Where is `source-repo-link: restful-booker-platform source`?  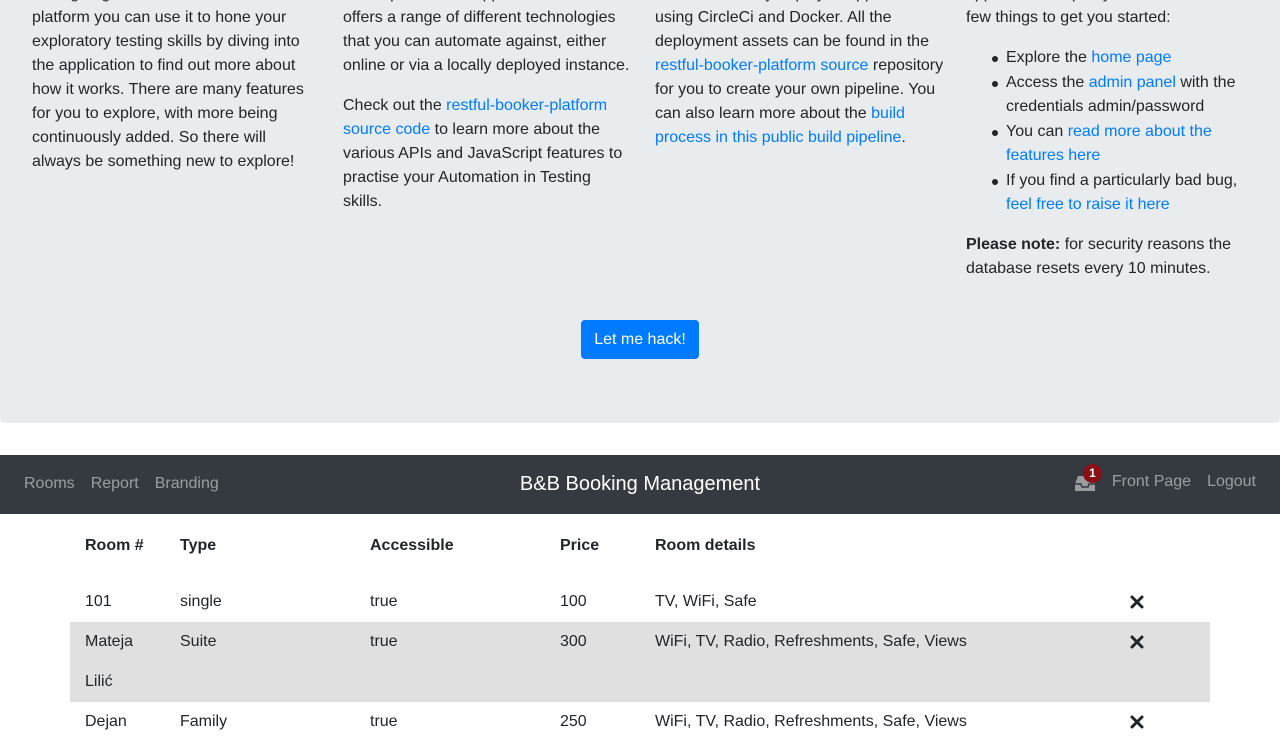
source-repo-link: restful-booker-platform source is located at coordinates (761, 65).